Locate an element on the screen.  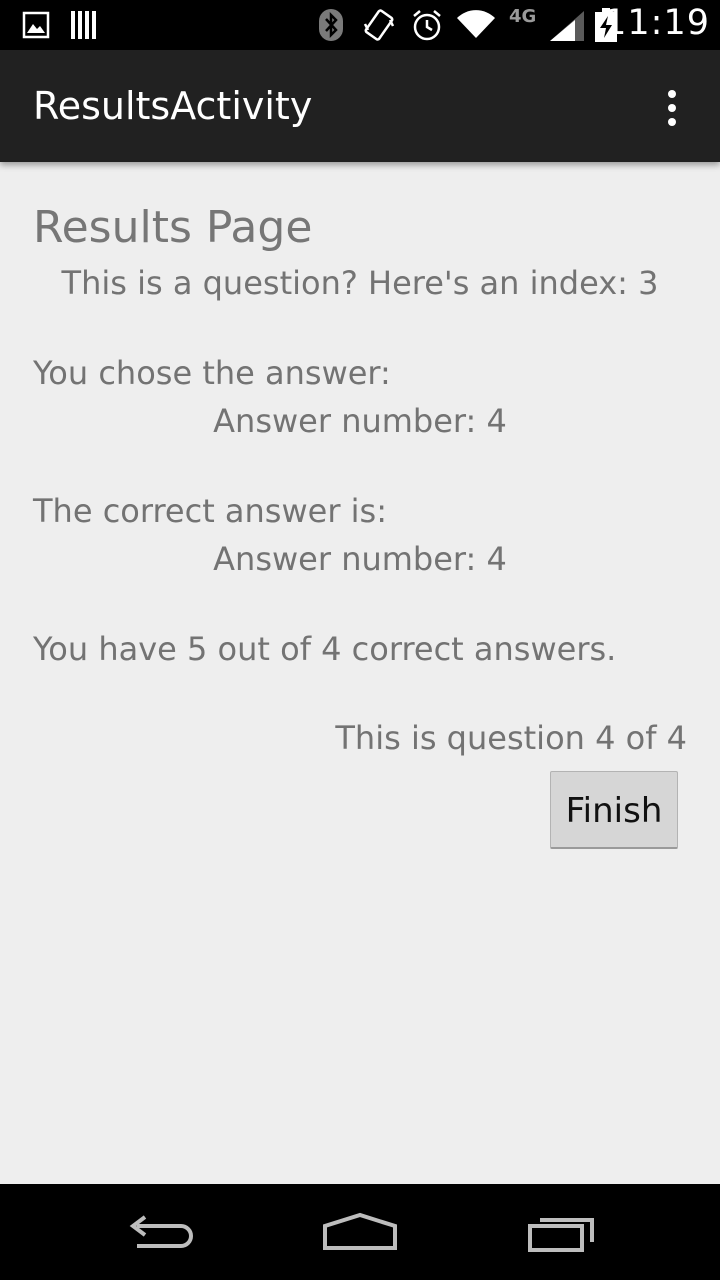
navigation-bar is located at coordinates (360, 1232).